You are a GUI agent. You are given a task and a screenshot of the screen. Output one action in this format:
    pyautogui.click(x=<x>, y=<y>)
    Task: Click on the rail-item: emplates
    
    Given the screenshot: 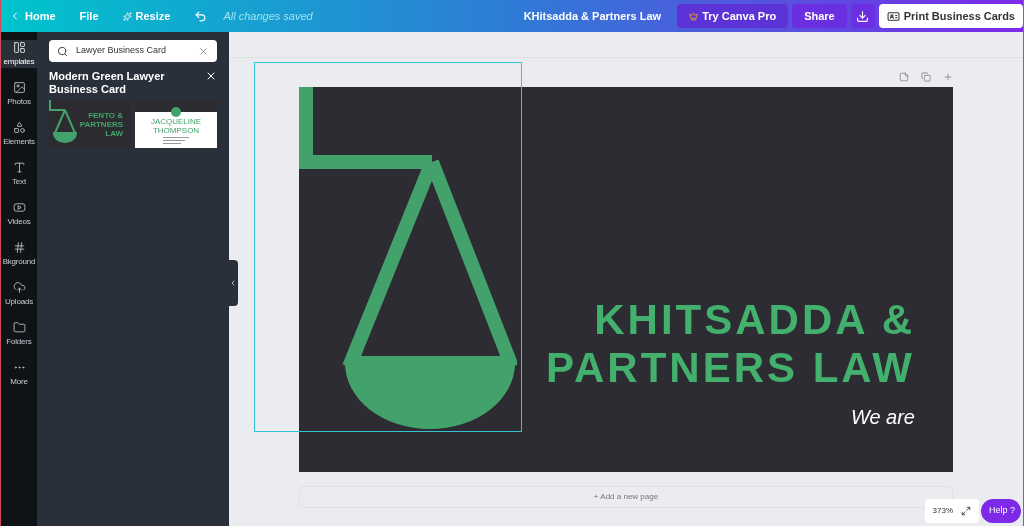 What is the action you would take?
    pyautogui.click(x=19, y=54)
    